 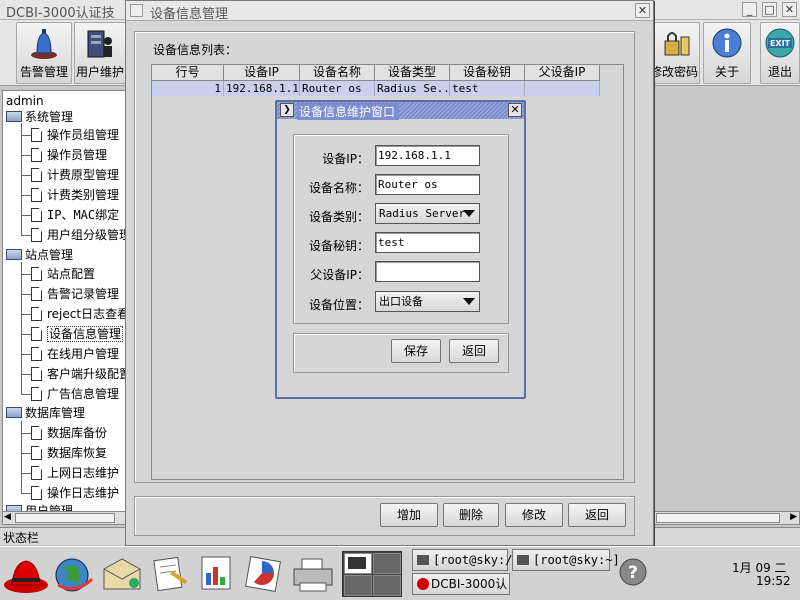 I want to click on chevron-down-icon: ❯, so click(x=287, y=110).